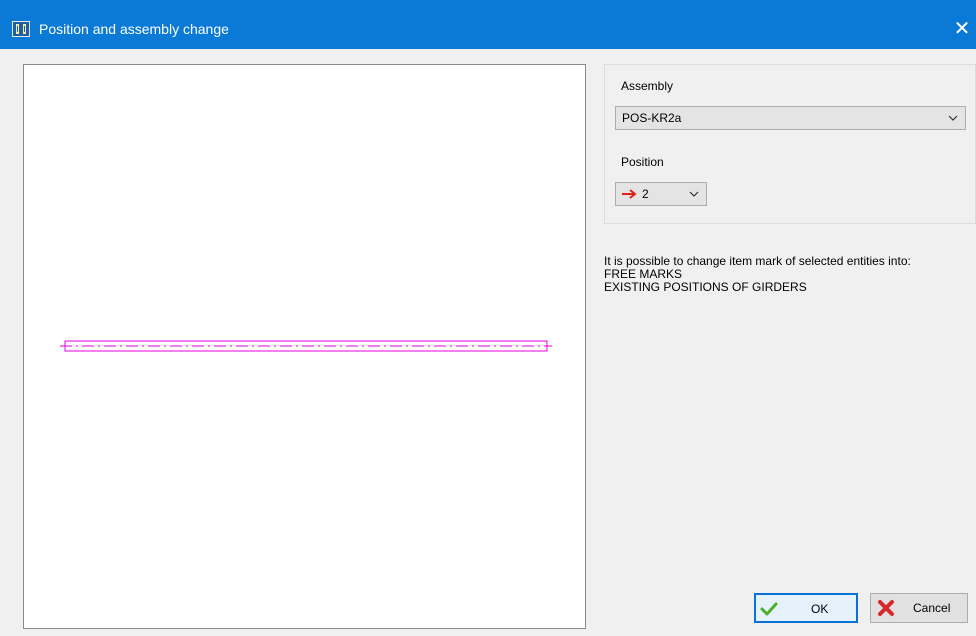  What do you see at coordinates (769, 609) in the screenshot?
I see `checkmark-icon` at bounding box center [769, 609].